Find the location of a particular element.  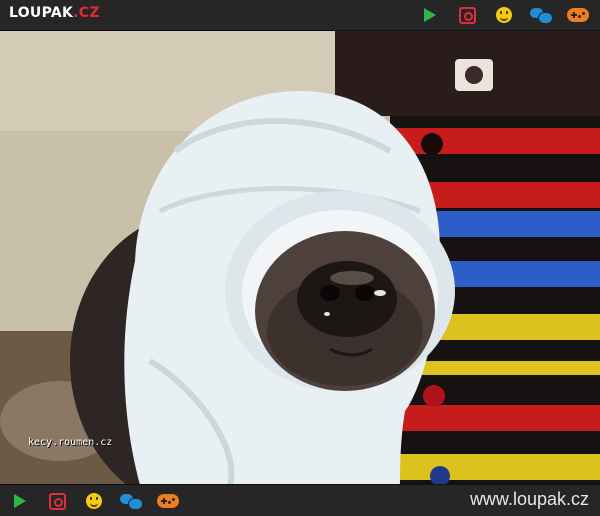

top-bar: LOUPAK.CZ is located at coordinates (300, 15).